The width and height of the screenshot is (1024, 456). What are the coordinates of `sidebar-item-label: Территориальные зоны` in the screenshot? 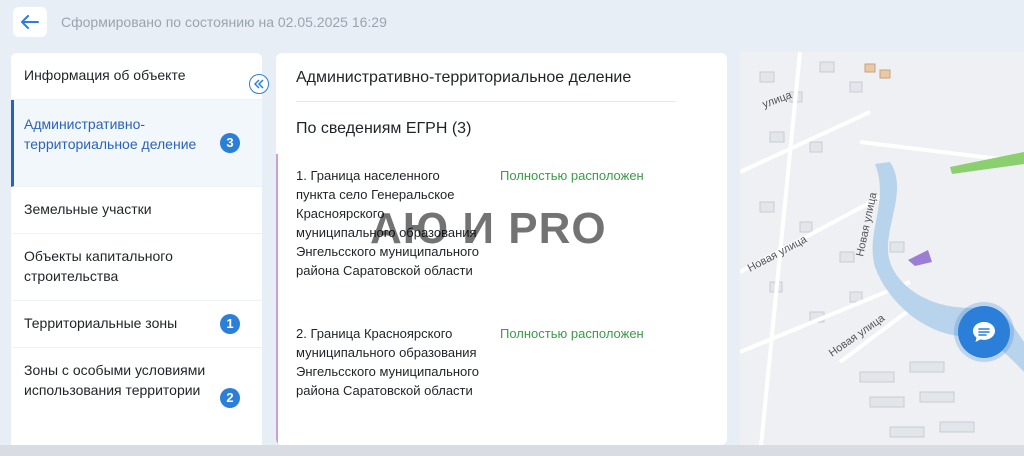 It's located at (101, 323).